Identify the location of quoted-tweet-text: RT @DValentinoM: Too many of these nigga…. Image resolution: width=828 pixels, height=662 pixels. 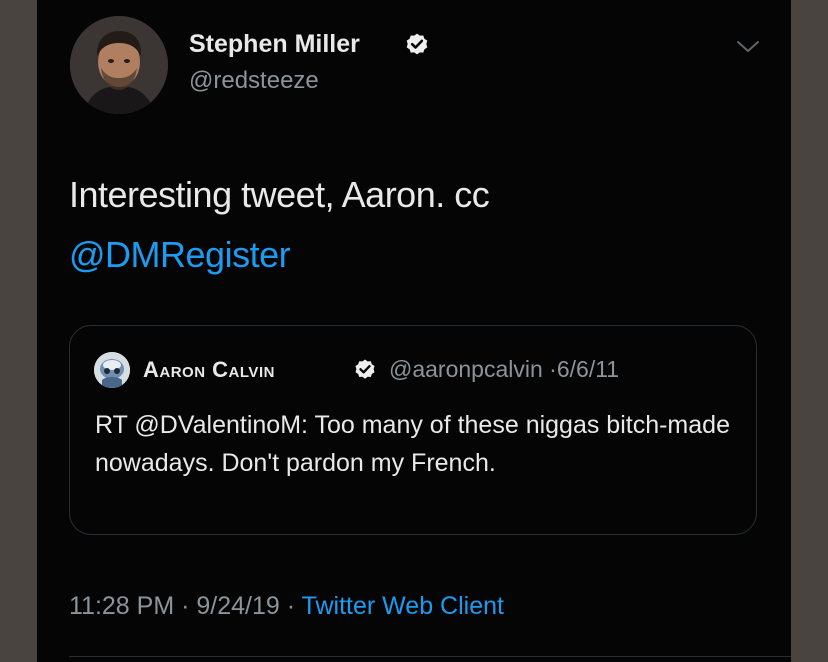
(412, 444).